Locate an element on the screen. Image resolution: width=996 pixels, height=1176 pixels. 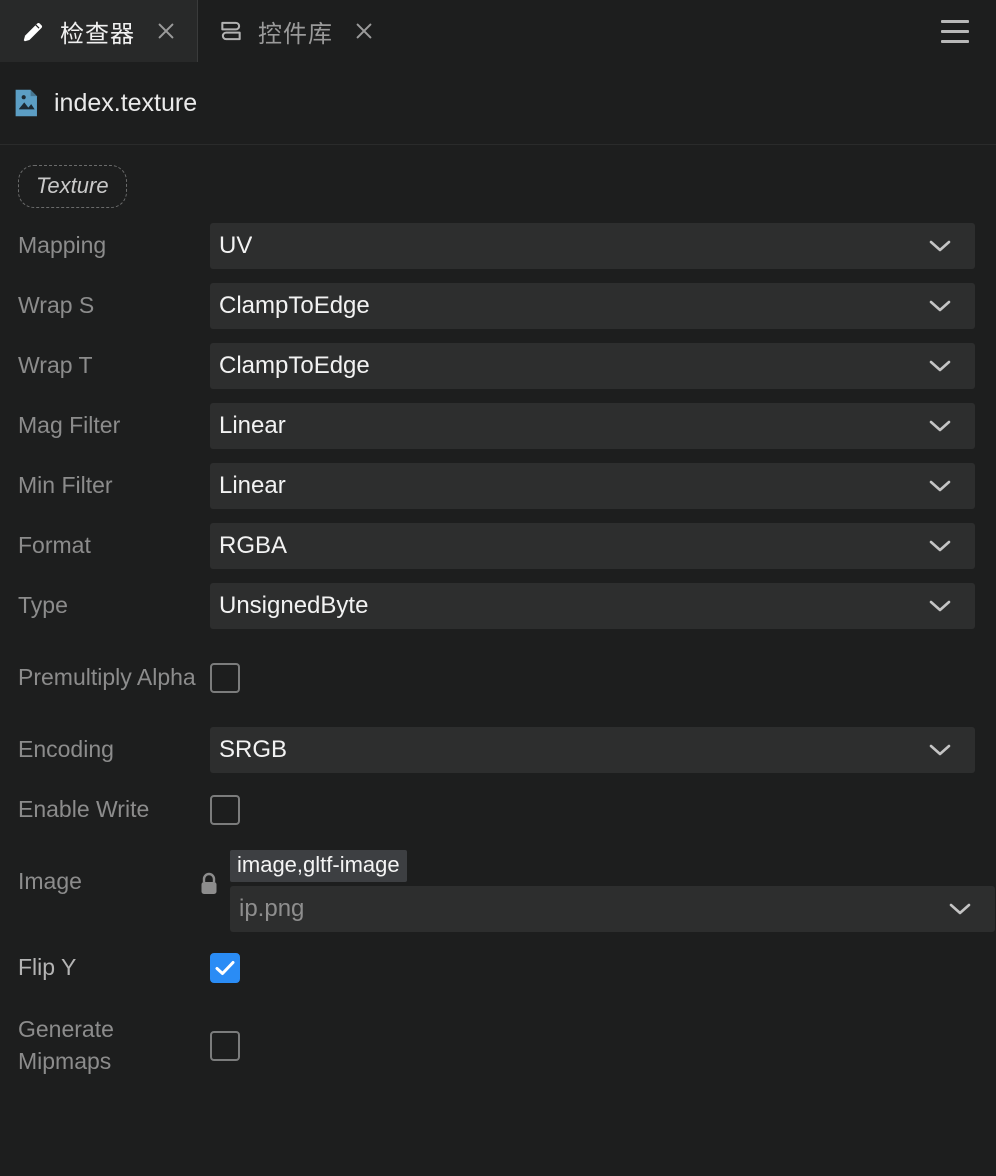
property-row-format: Format RGBA is located at coordinates (498, 546).